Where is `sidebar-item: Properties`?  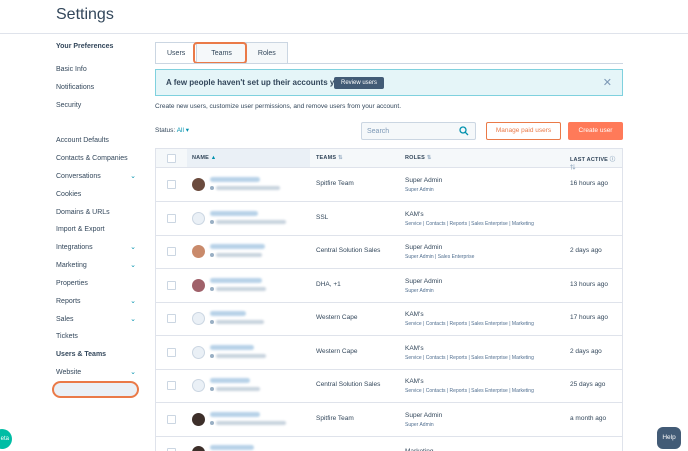 sidebar-item: Properties is located at coordinates (96, 284).